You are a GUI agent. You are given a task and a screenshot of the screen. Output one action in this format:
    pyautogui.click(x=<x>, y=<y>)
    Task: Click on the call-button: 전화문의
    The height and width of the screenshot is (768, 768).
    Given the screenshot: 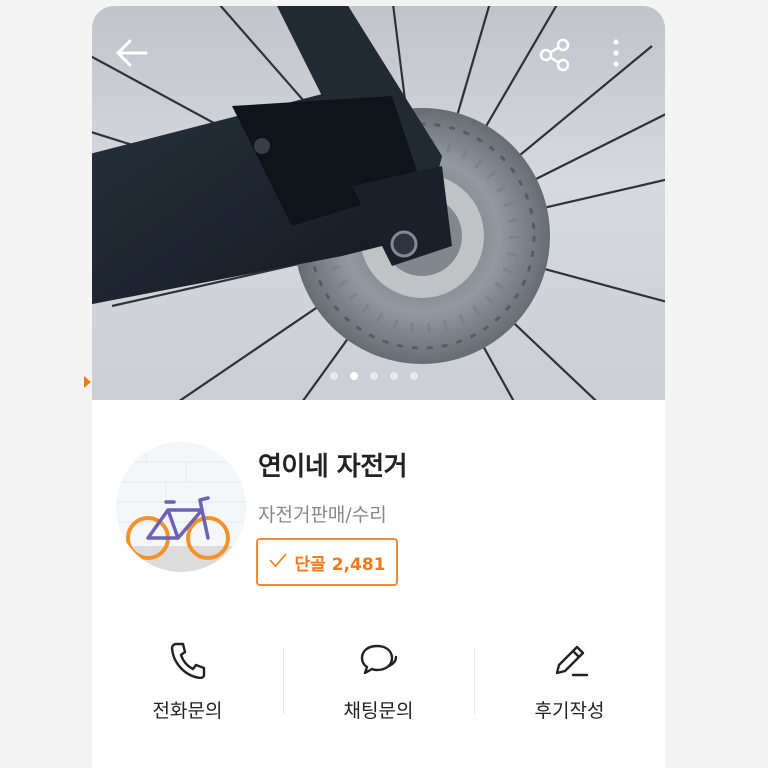 What is the action you would take?
    pyautogui.click(x=187, y=684)
    